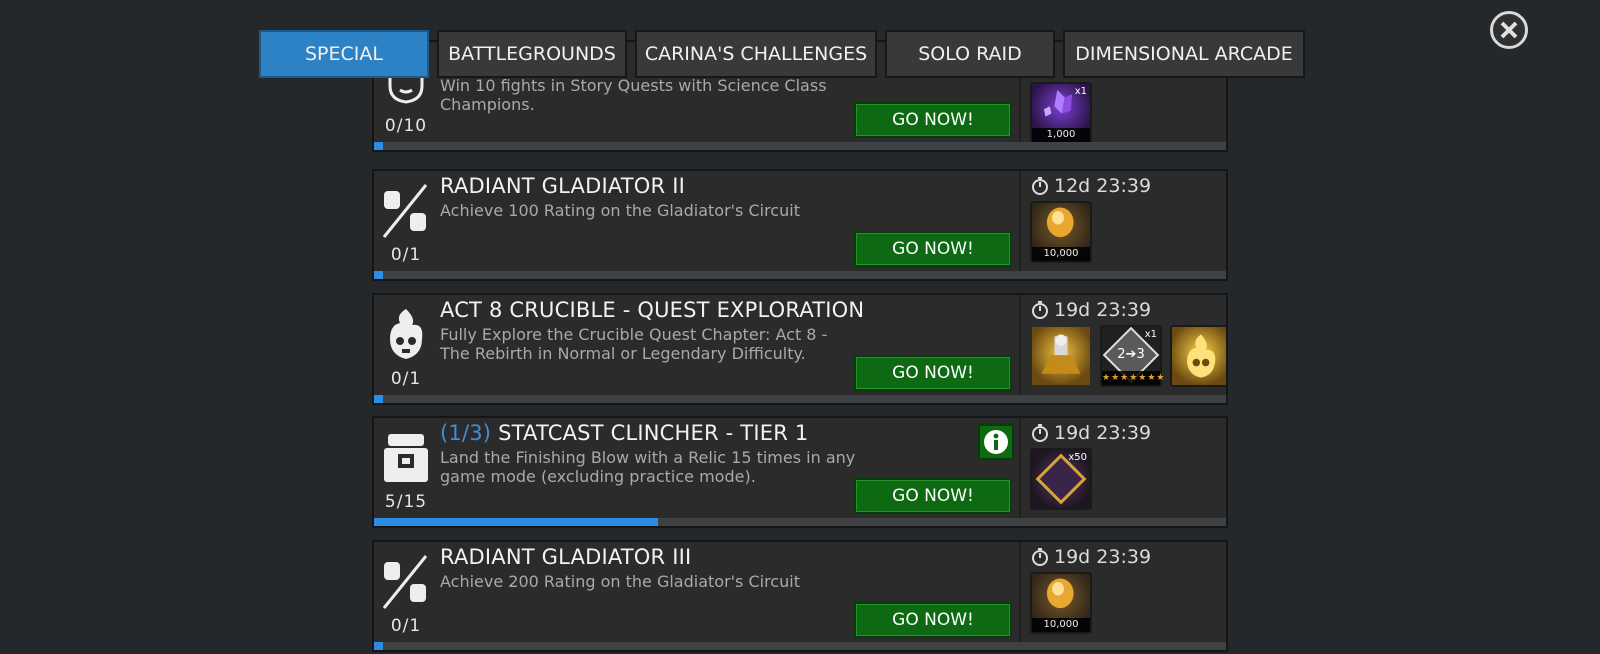  I want to click on star-rating: ★★★★★★★, so click(1134, 378).